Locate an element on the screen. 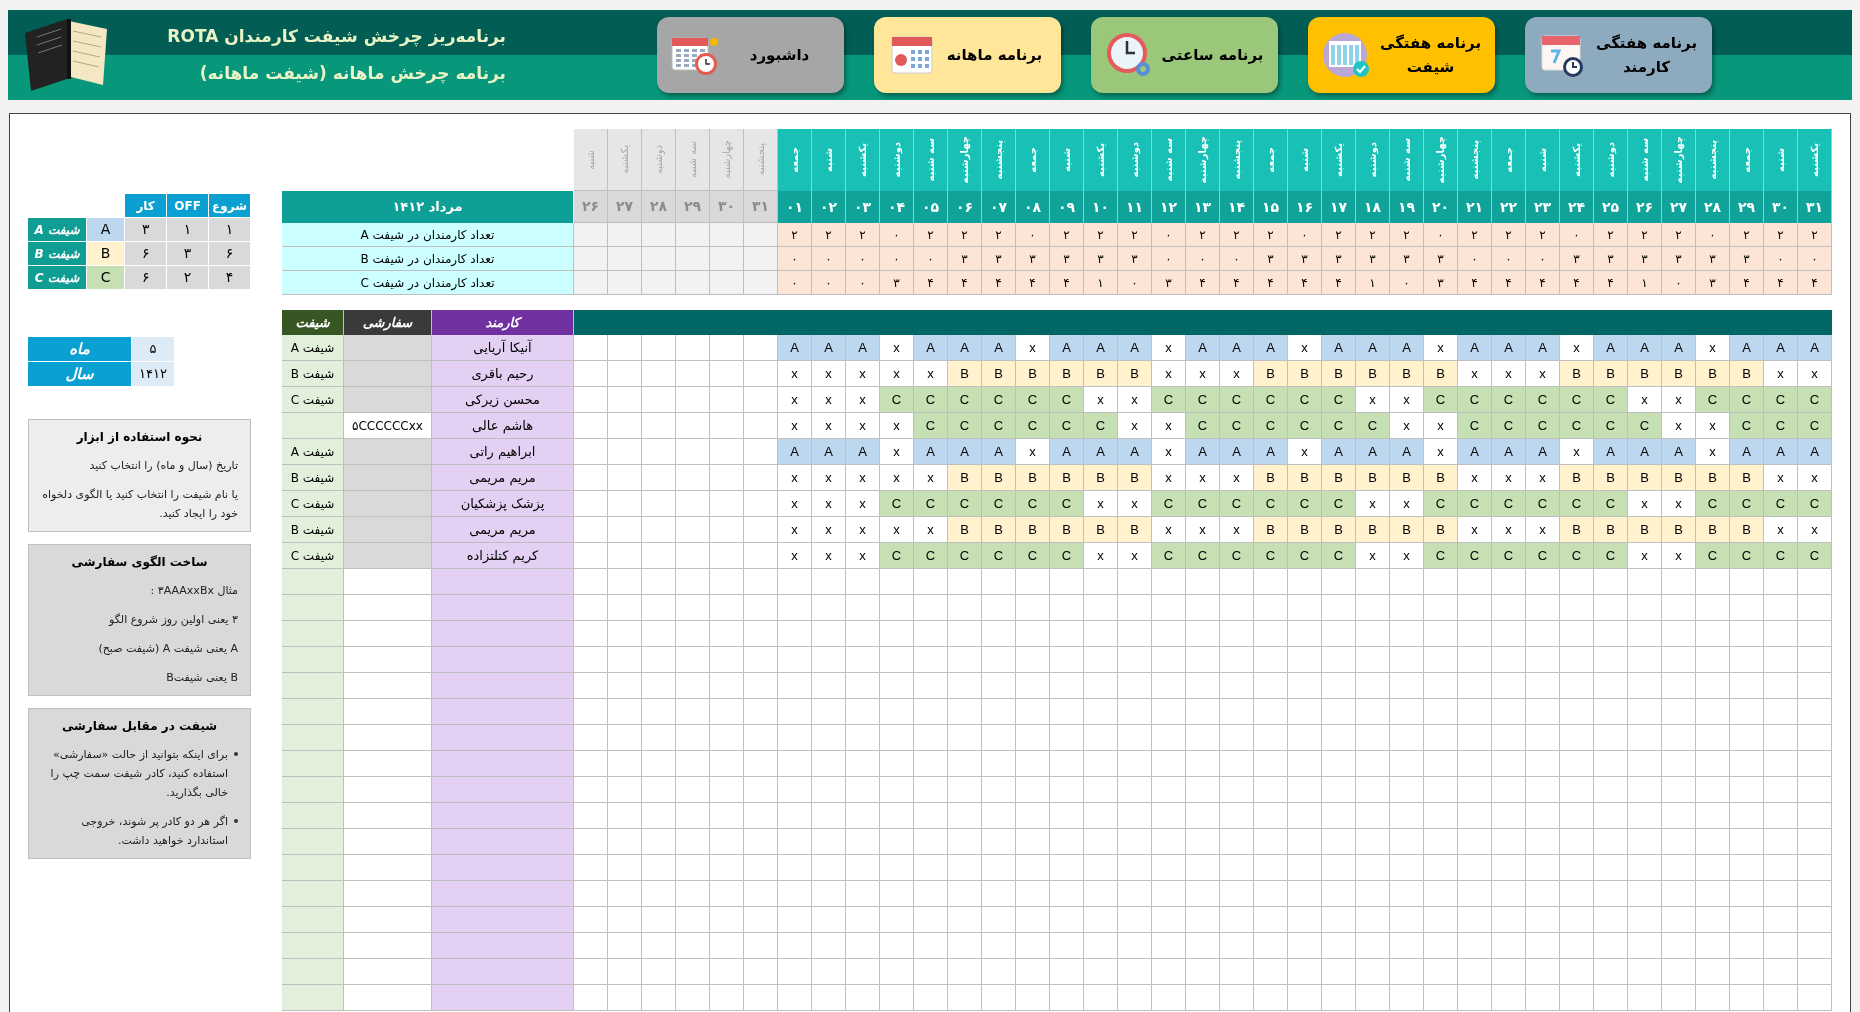  help-title: شیفت در مقابل سفارشی is located at coordinates (139, 726).